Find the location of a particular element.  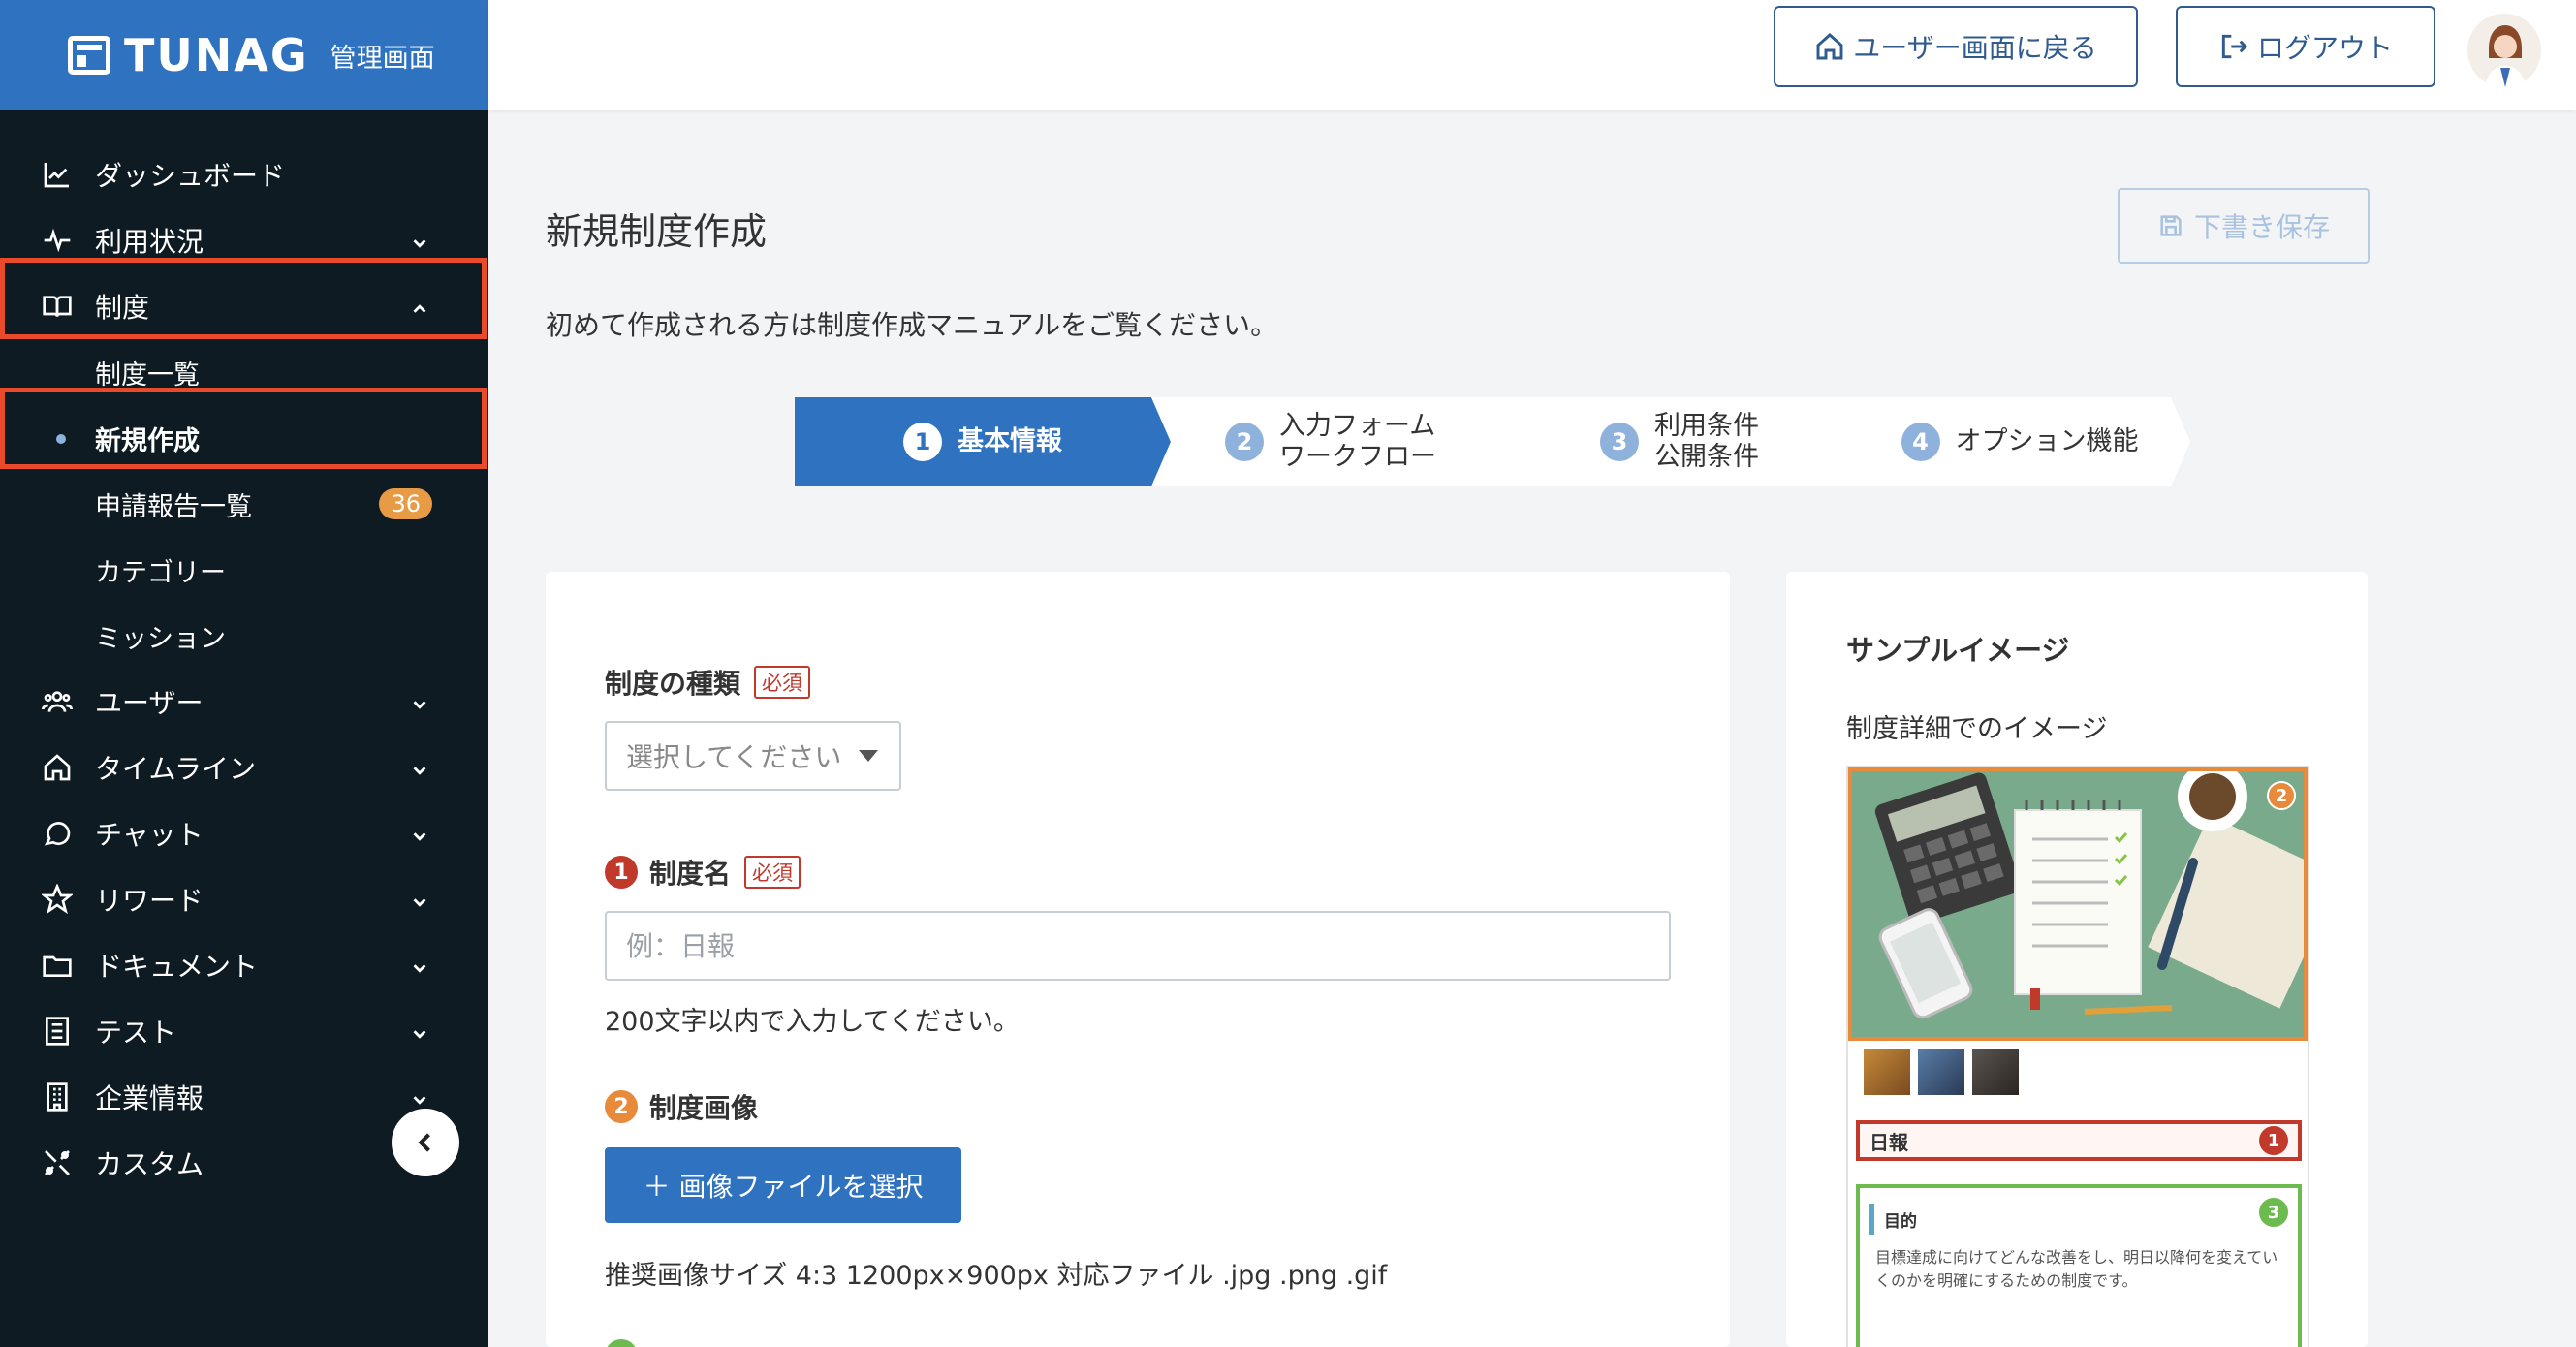

folder-icon is located at coordinates (57, 965).